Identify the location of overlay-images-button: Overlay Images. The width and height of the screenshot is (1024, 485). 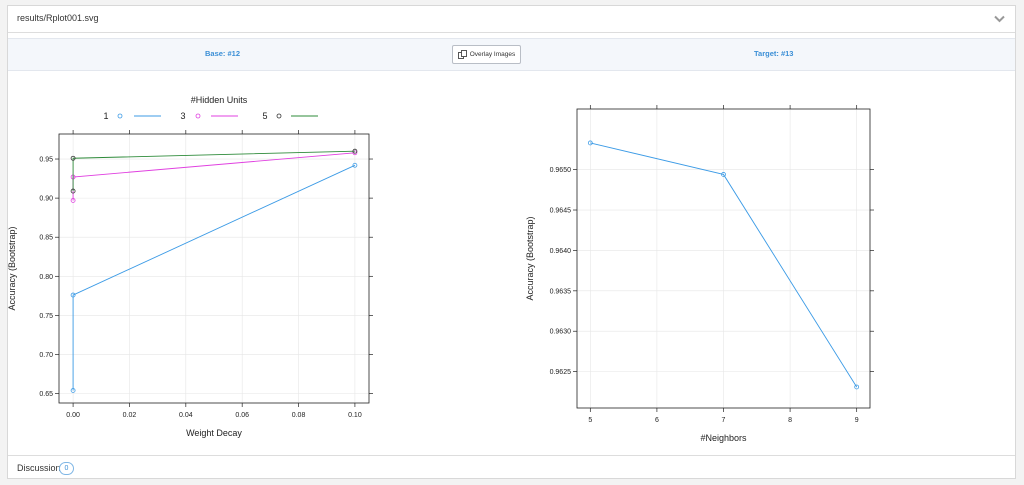
(486, 54).